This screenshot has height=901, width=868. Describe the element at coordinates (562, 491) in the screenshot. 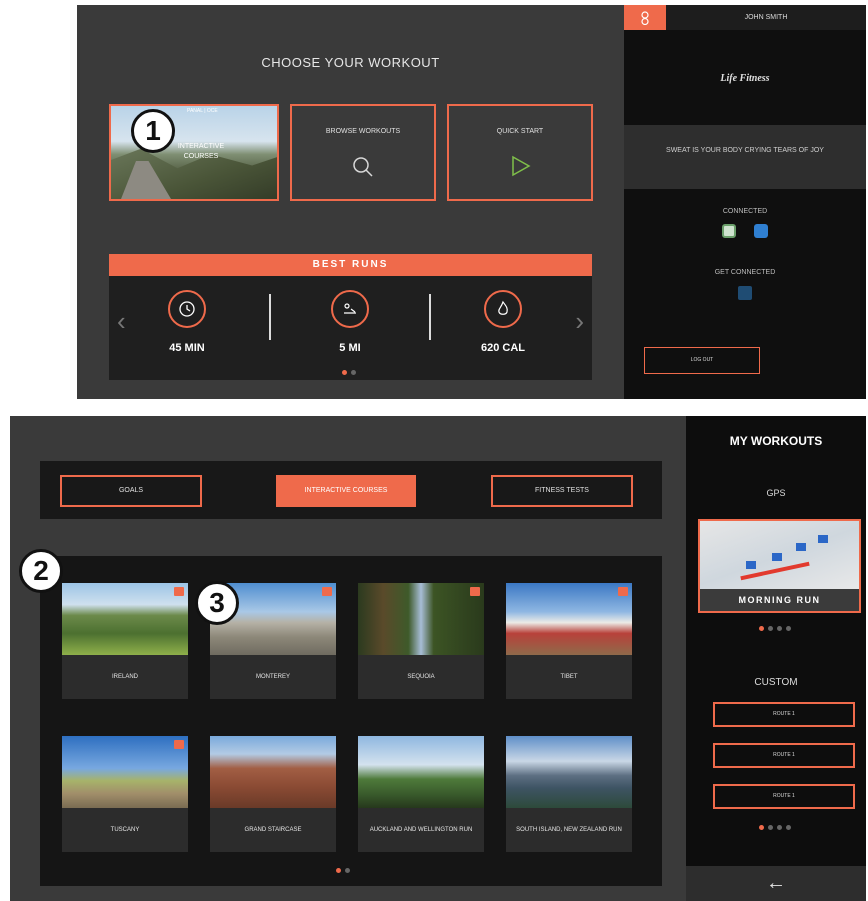

I see `tab-fitness-tests: FITNESS TESTS` at that location.